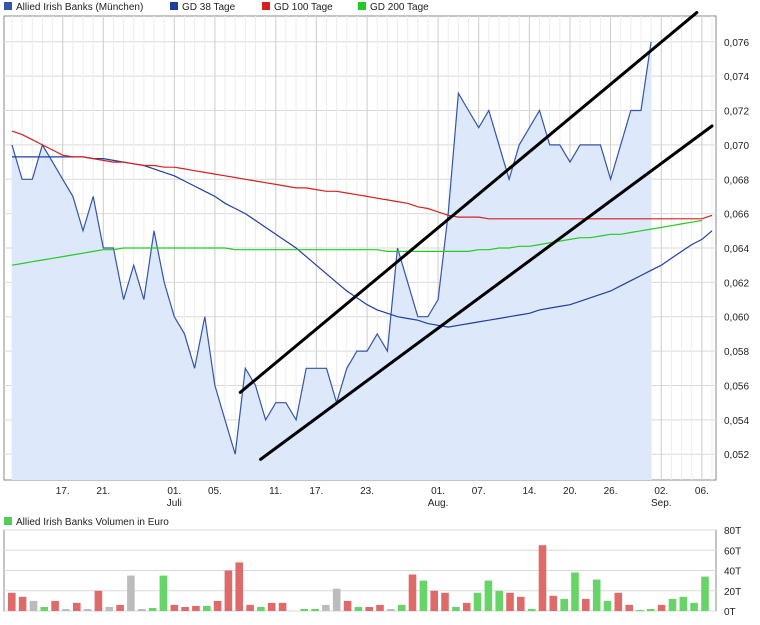 The height and width of the screenshot is (625, 760). I want to click on volume-legend: Allied Irish Banks Volumen in Euro, so click(86, 522).